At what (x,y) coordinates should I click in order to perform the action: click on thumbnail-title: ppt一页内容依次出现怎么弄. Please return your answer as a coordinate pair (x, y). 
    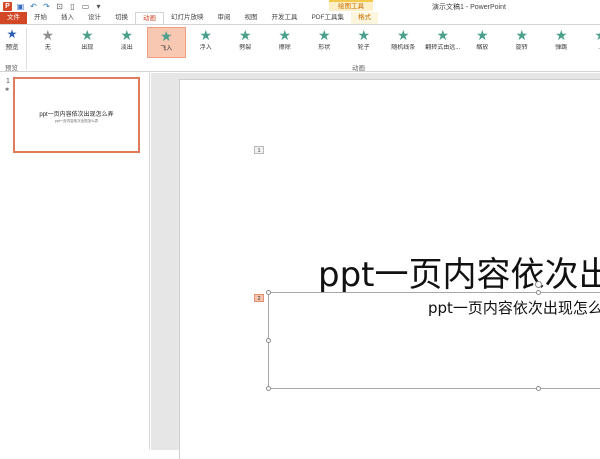
    Looking at the image, I should click on (76, 115).